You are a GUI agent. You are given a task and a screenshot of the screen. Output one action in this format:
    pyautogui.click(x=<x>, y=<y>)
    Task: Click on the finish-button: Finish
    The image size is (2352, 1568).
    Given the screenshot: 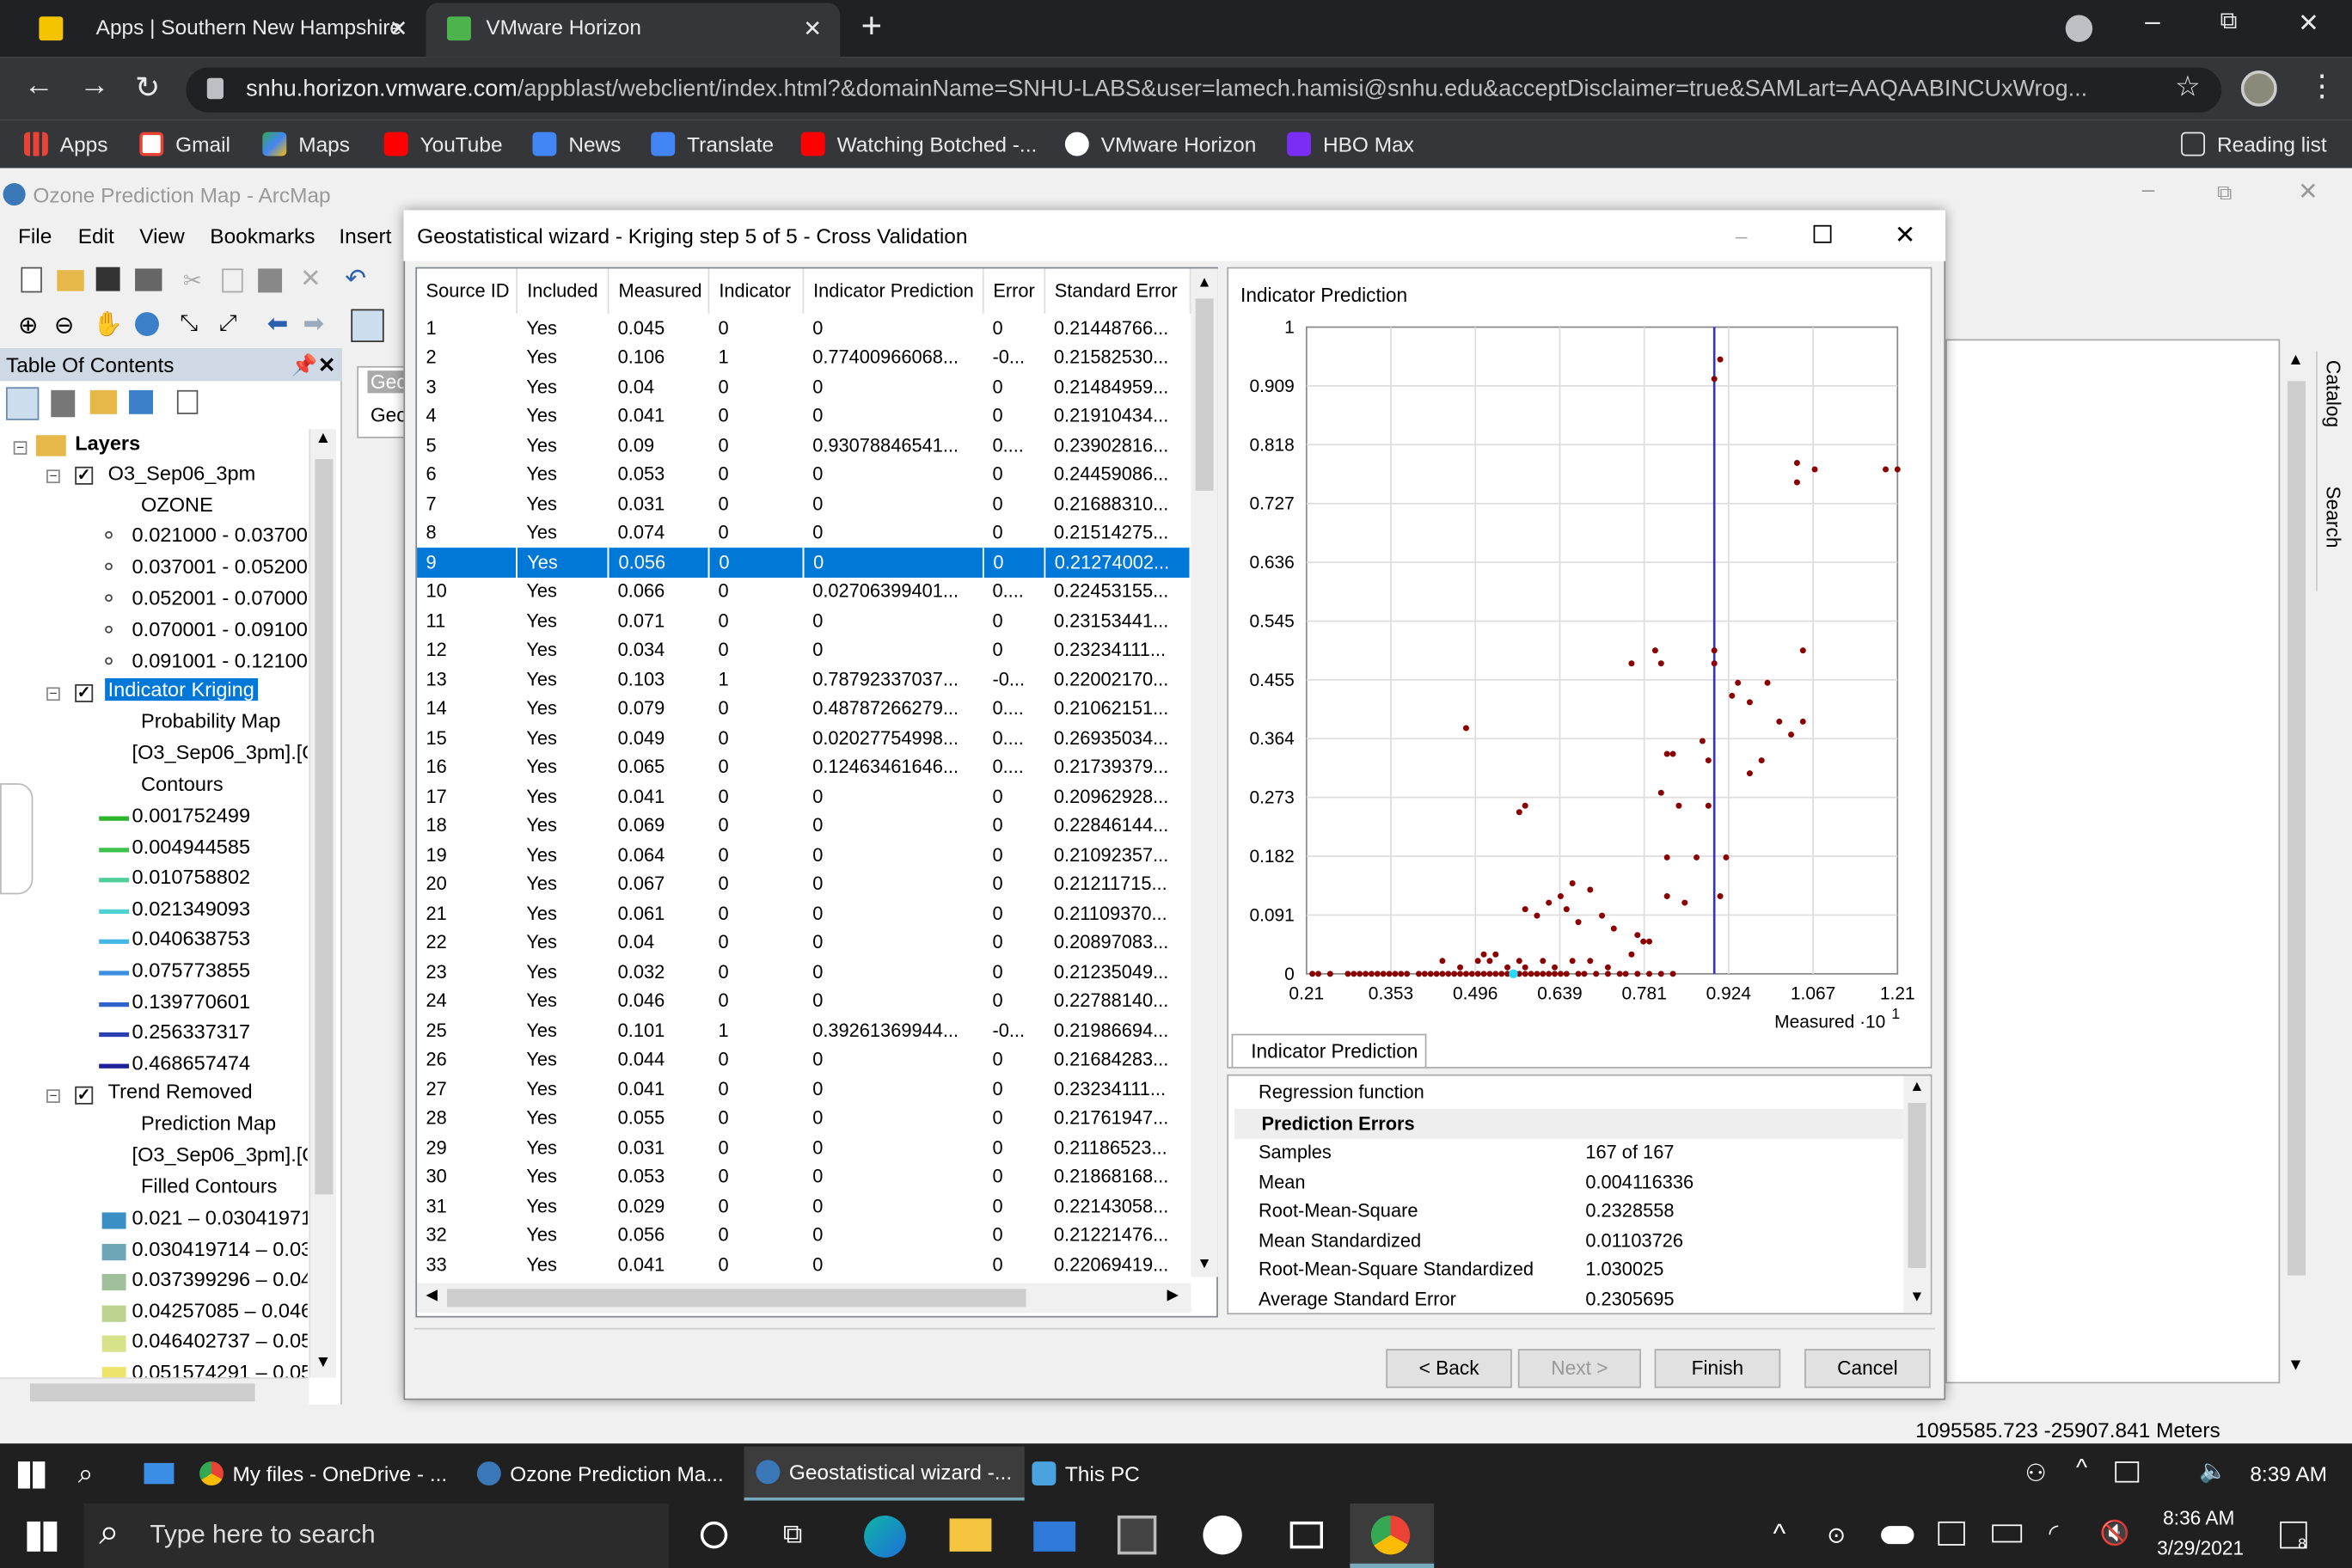 What is the action you would take?
    pyautogui.click(x=1717, y=1368)
    